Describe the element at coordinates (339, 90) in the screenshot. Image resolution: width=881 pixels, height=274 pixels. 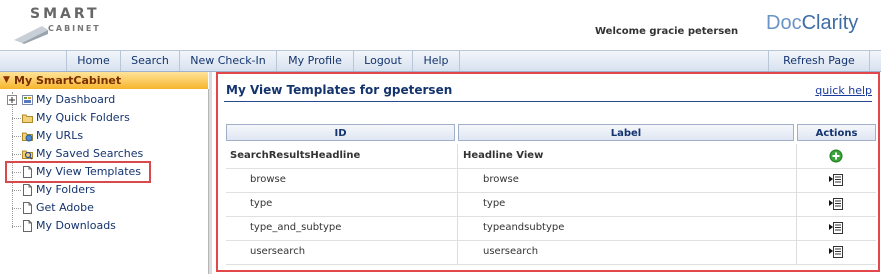
I see `page-title: My View Templates for gpetersen` at that location.